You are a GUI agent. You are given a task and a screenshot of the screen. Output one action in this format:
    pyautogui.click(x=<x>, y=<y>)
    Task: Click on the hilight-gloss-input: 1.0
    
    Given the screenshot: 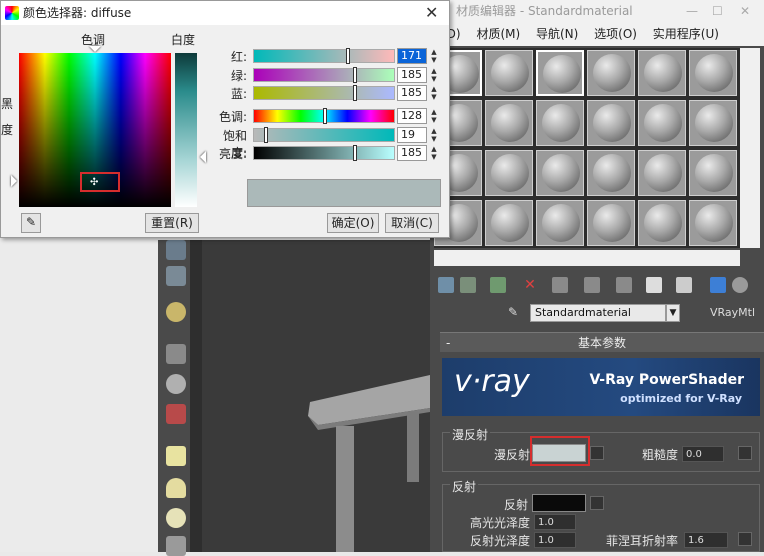 What is the action you would take?
    pyautogui.click(x=555, y=522)
    